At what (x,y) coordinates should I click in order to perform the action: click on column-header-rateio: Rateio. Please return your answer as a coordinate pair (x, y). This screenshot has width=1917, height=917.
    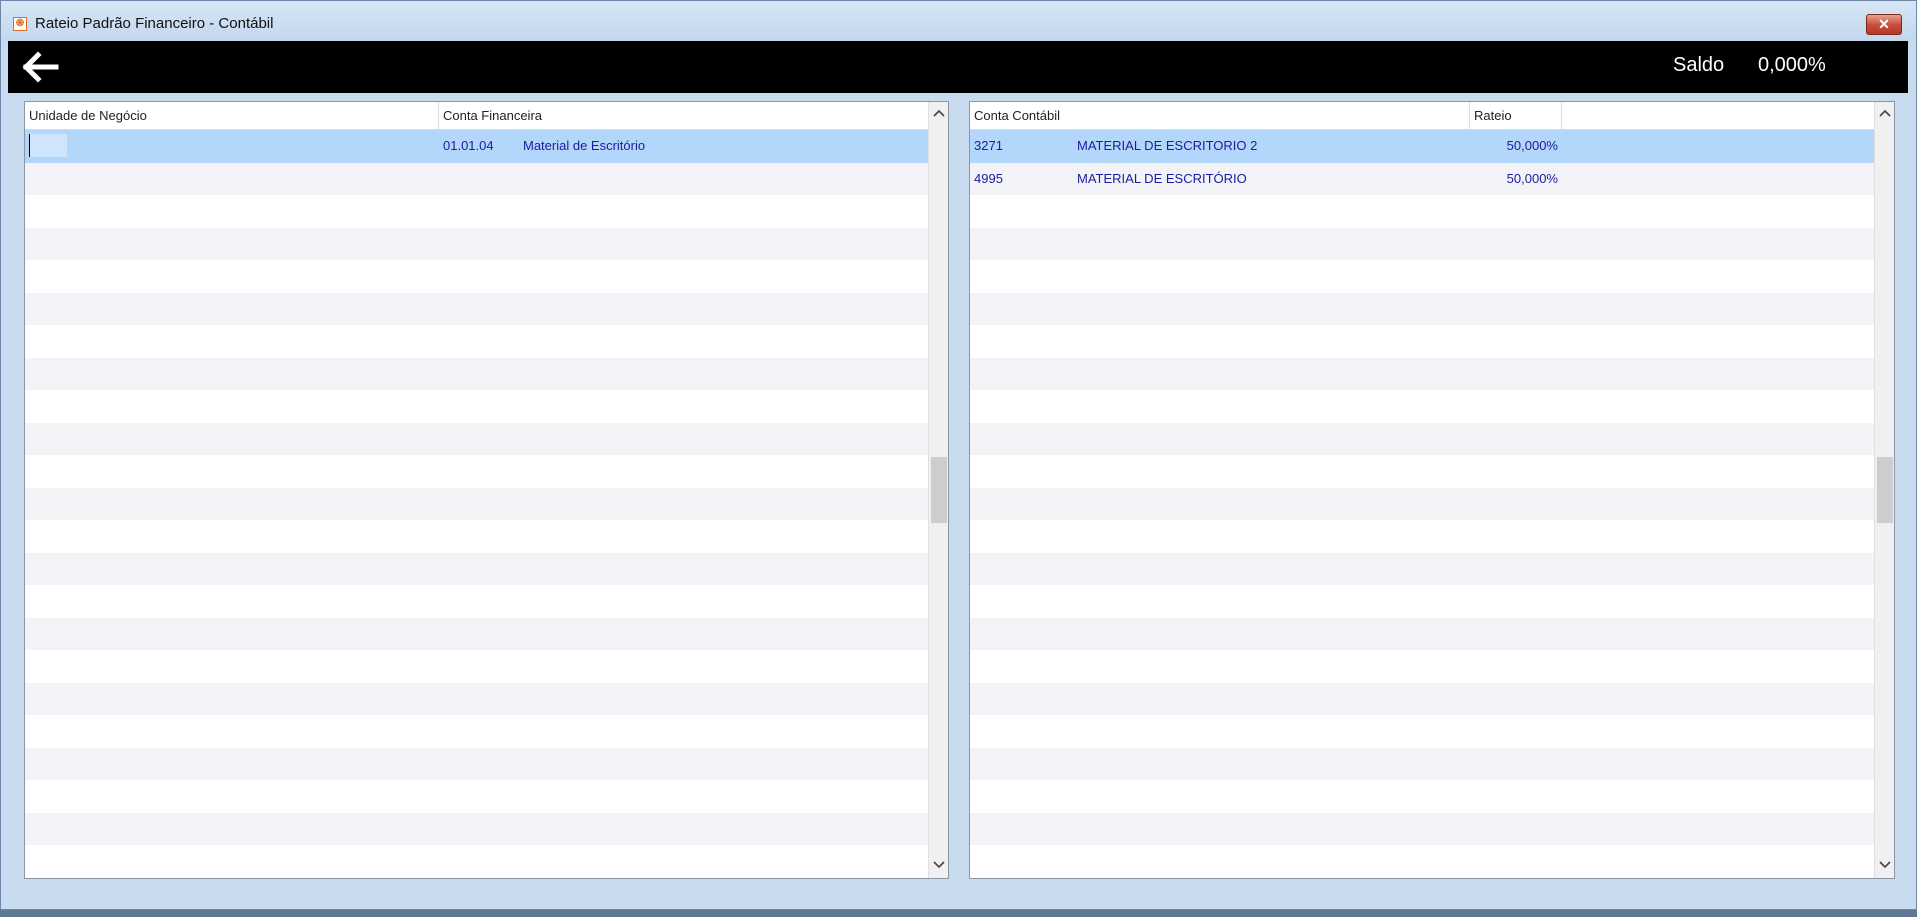
    Looking at the image, I should click on (1516, 116).